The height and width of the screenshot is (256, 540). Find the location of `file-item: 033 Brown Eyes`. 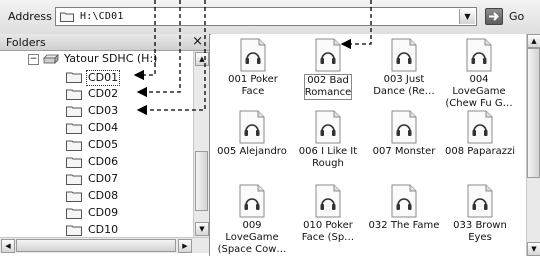

file-item: 033 Brown Eyes is located at coordinates (480, 214).